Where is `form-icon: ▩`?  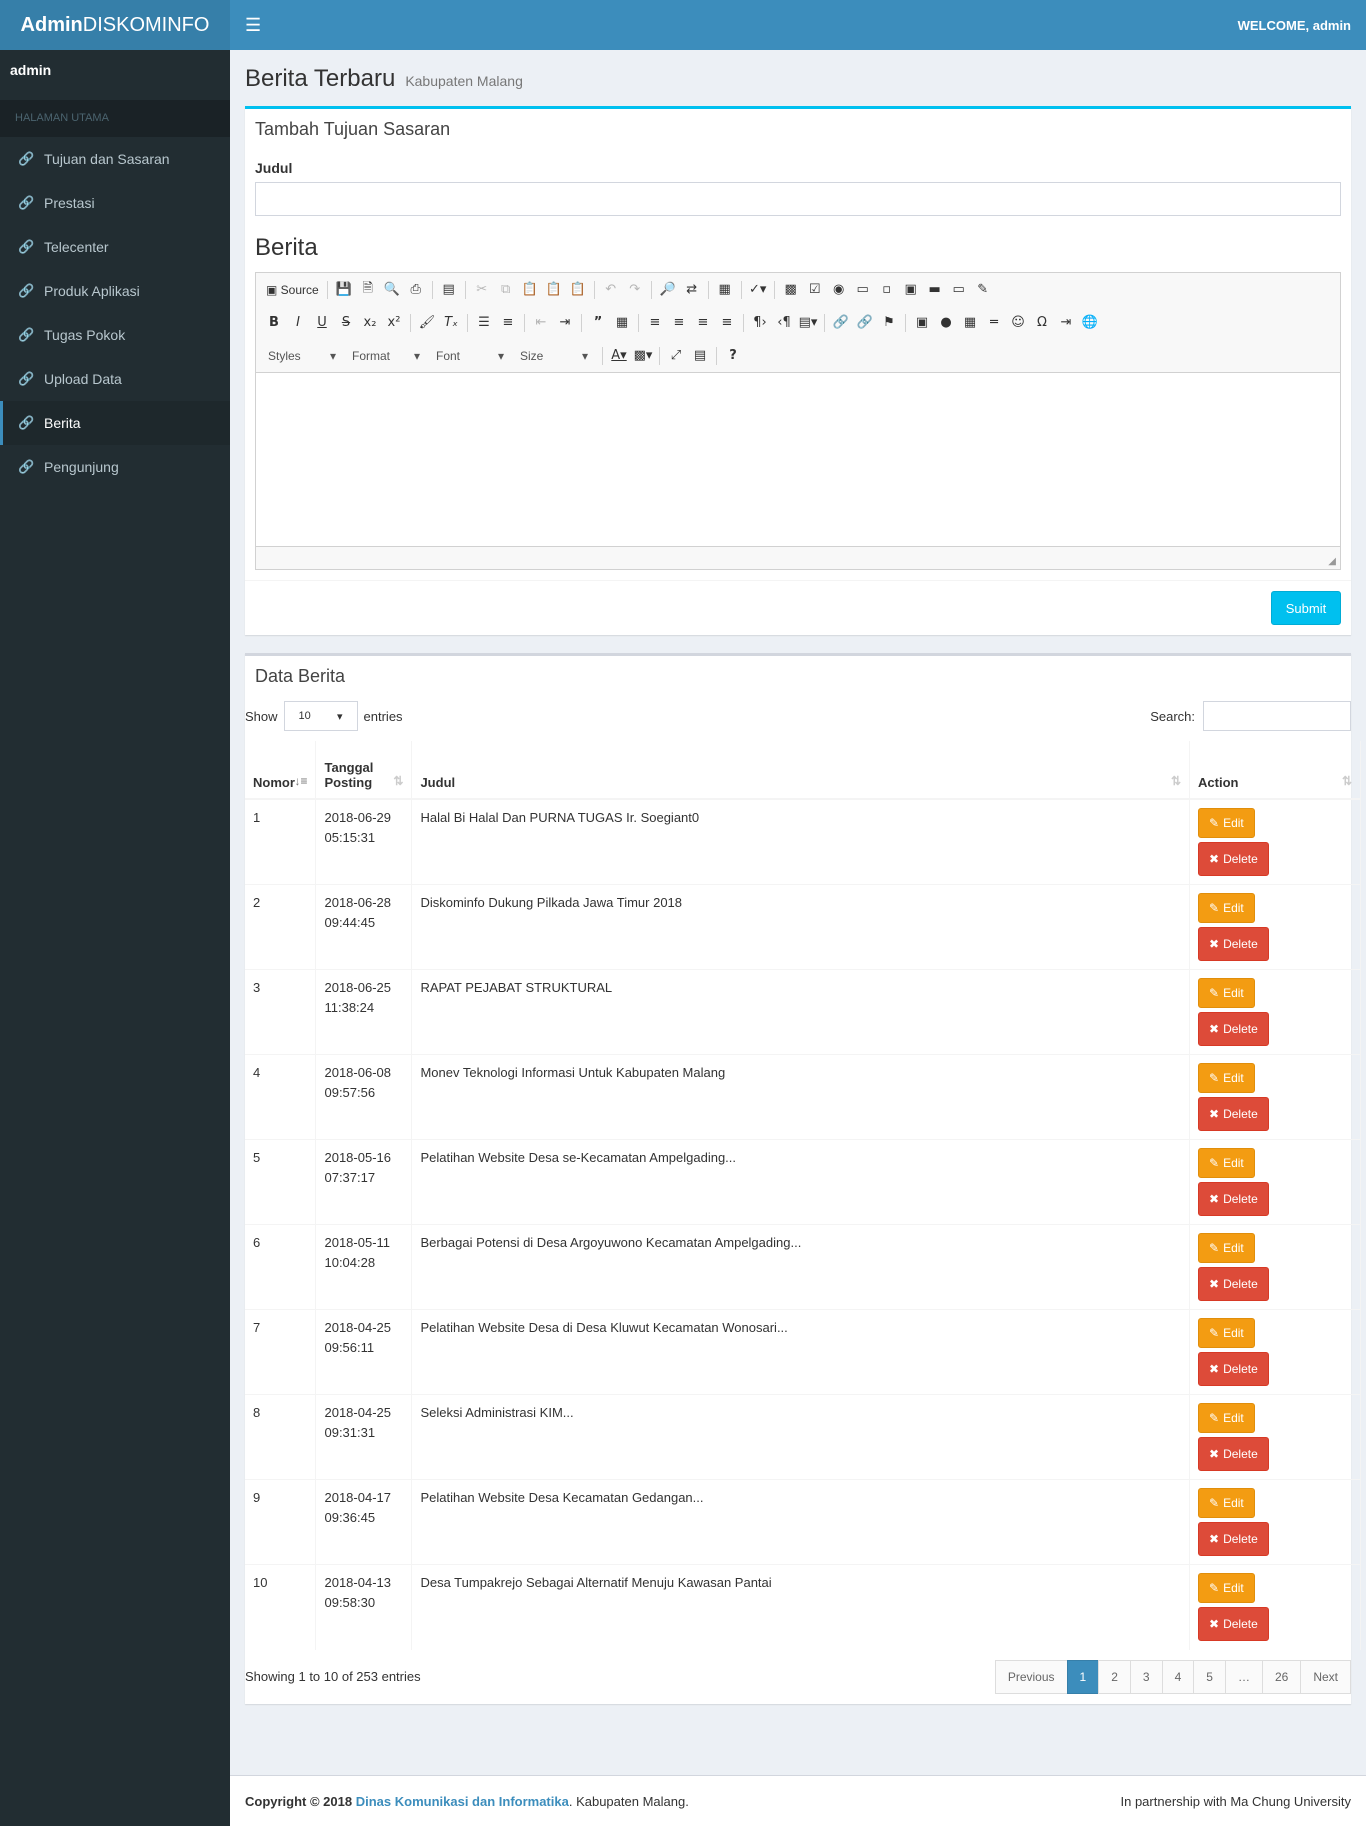
form-icon: ▩ is located at coordinates (791, 290).